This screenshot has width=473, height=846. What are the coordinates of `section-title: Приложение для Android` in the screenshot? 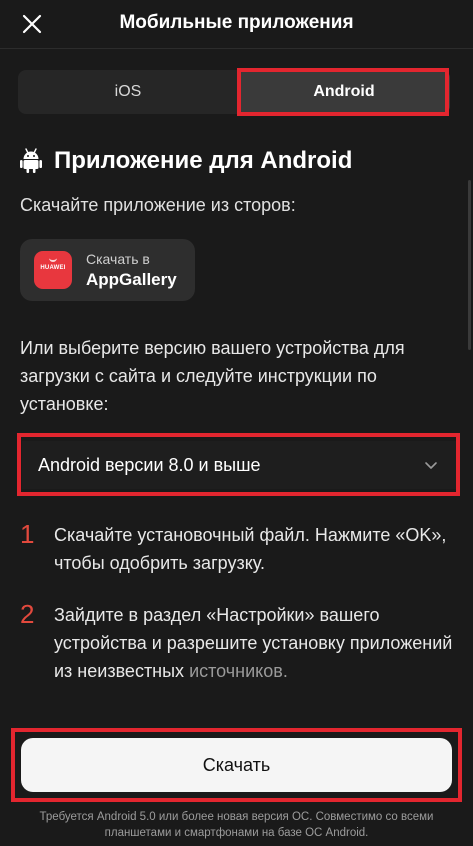 It's located at (203, 160).